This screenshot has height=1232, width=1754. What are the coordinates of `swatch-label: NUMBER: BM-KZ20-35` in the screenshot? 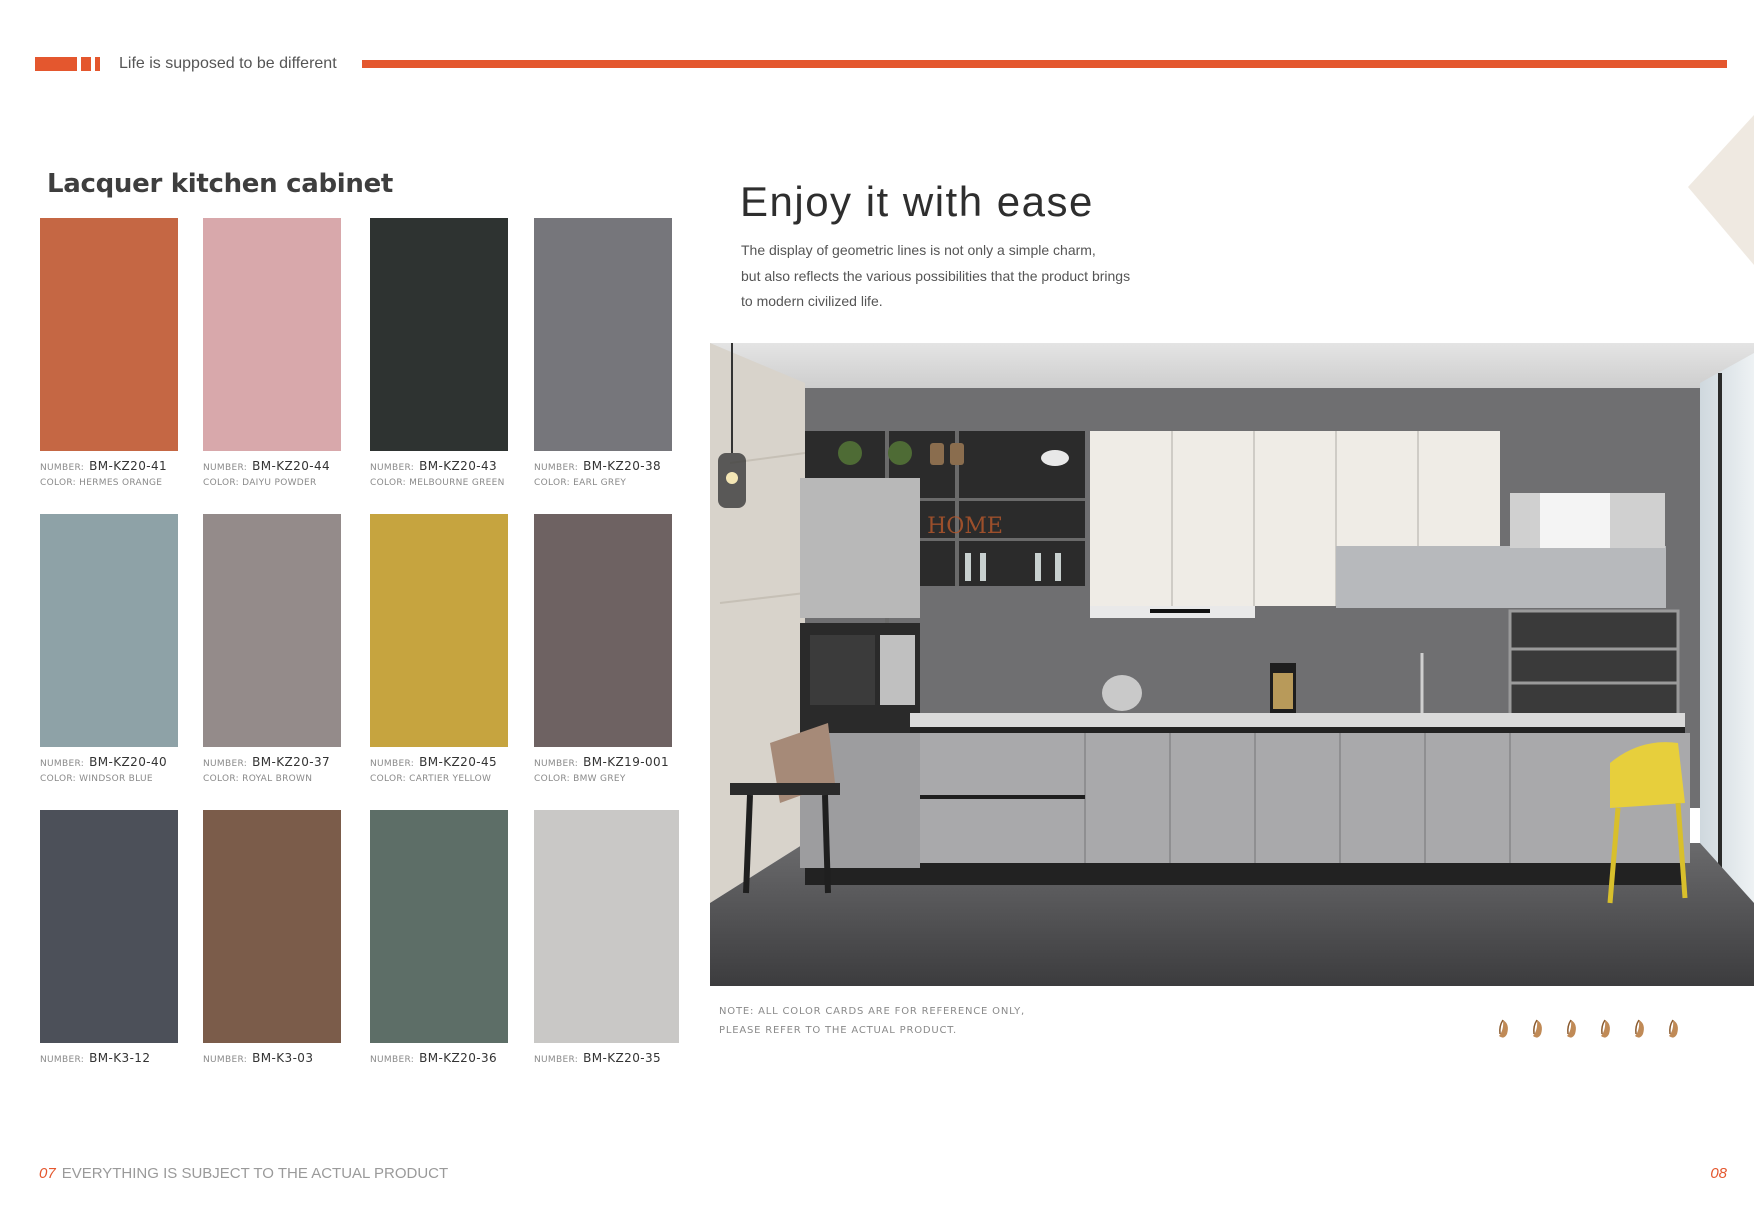 It's located at (606, 1058).